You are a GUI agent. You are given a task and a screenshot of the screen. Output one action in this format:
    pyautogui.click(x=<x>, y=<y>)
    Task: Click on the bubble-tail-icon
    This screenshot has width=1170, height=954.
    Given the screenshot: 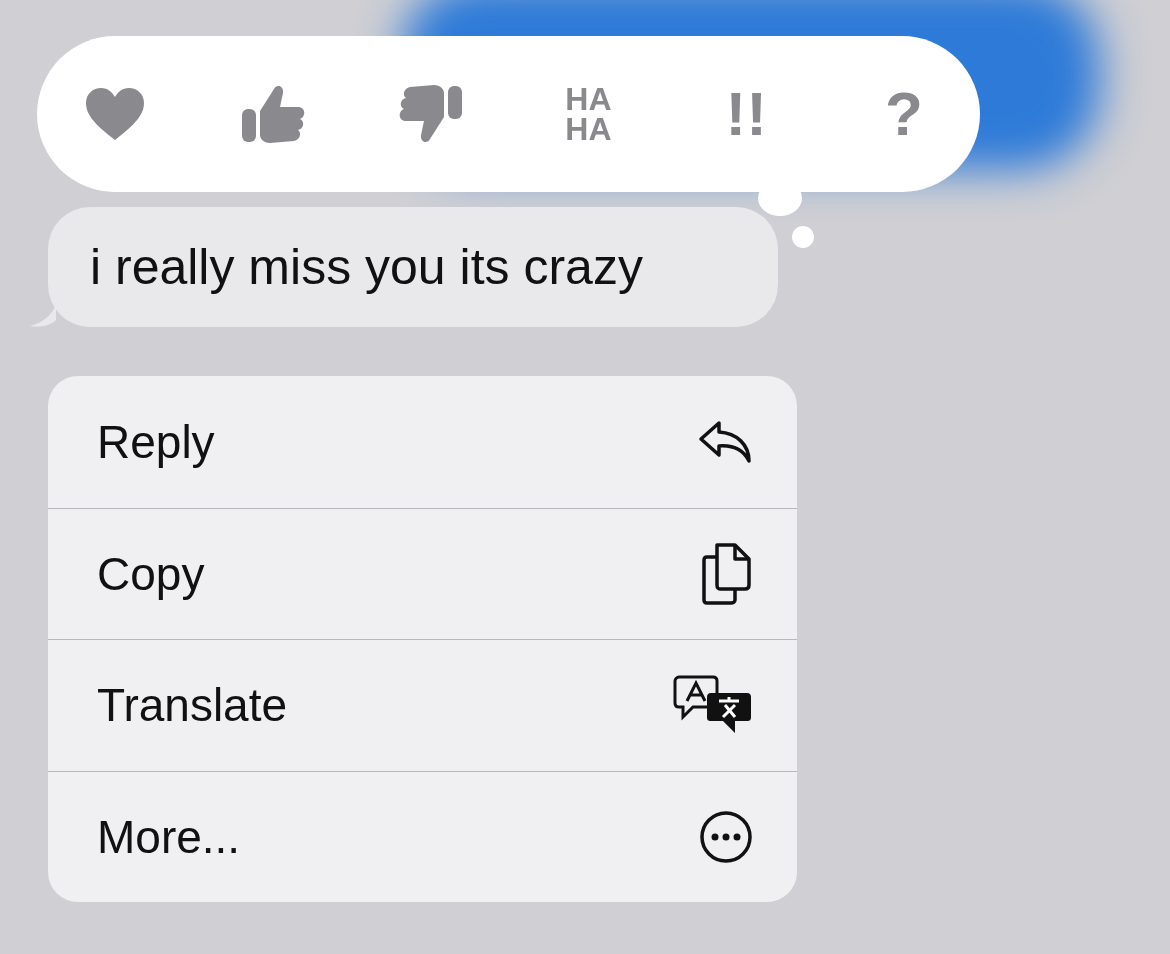 What is the action you would take?
    pyautogui.click(x=43, y=316)
    